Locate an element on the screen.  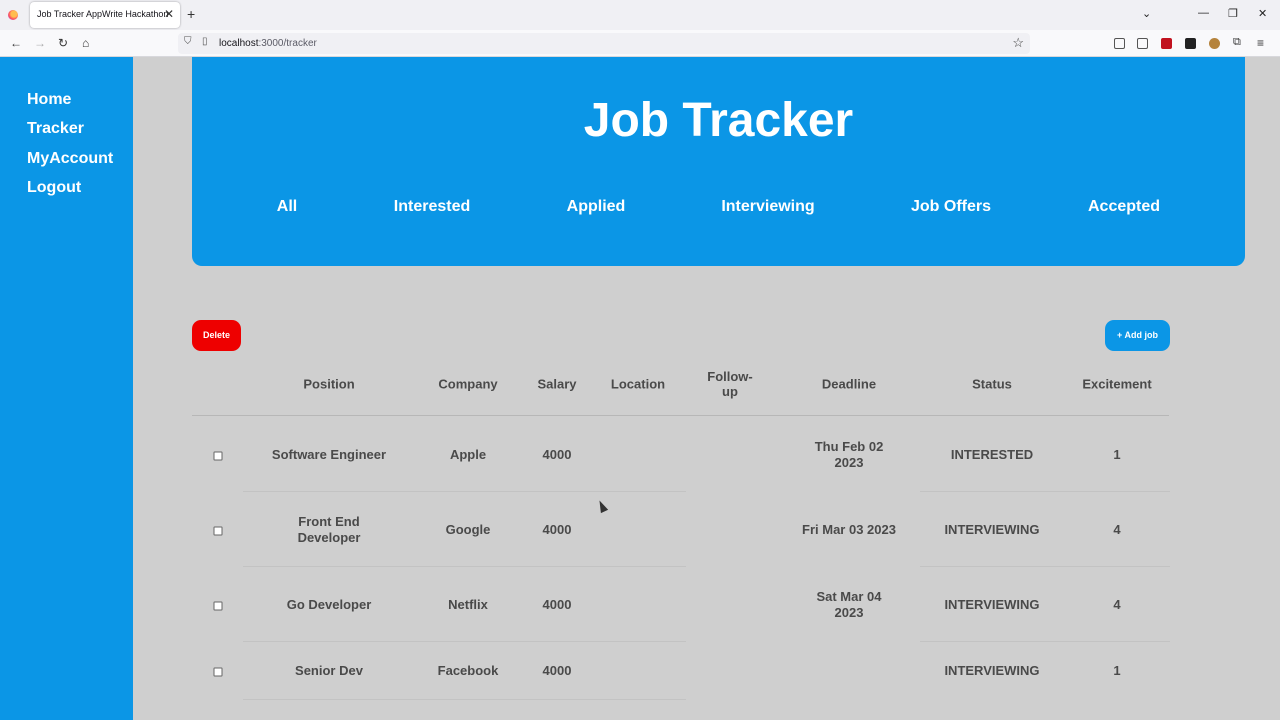
sidebar-item-home: Home is located at coordinates (49, 100).